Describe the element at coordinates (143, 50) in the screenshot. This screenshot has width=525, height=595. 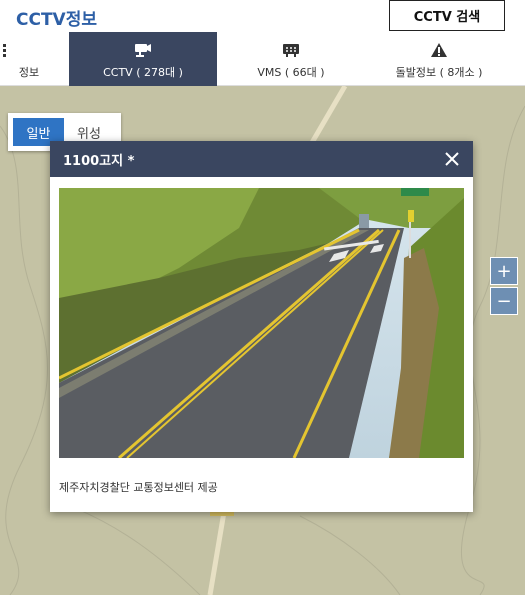
I see `cctv-camera-icon` at that location.